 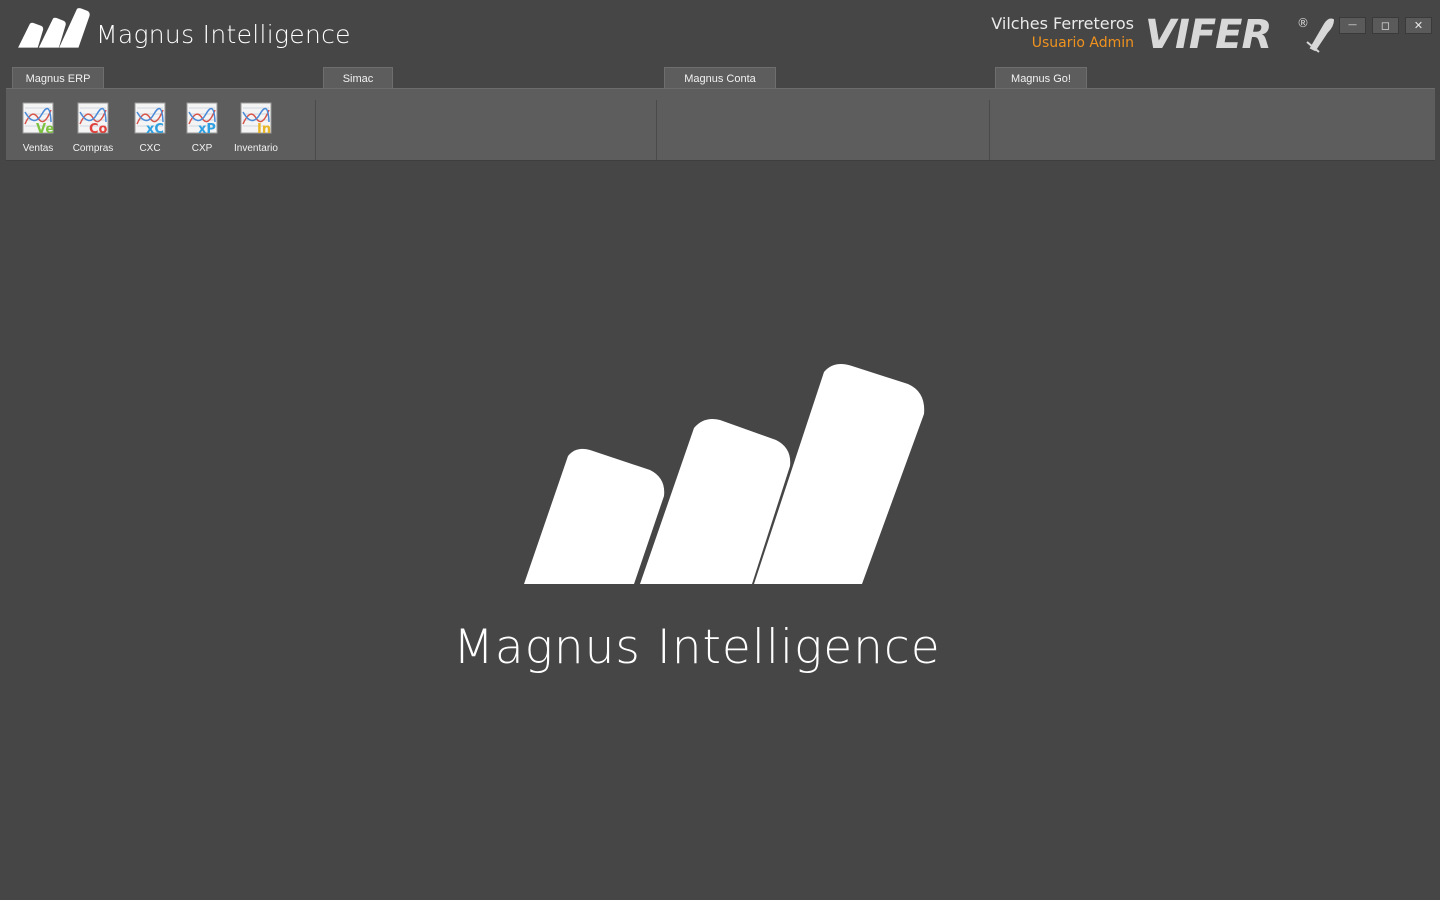 I want to click on ventas-badge: Ve, so click(x=45, y=129).